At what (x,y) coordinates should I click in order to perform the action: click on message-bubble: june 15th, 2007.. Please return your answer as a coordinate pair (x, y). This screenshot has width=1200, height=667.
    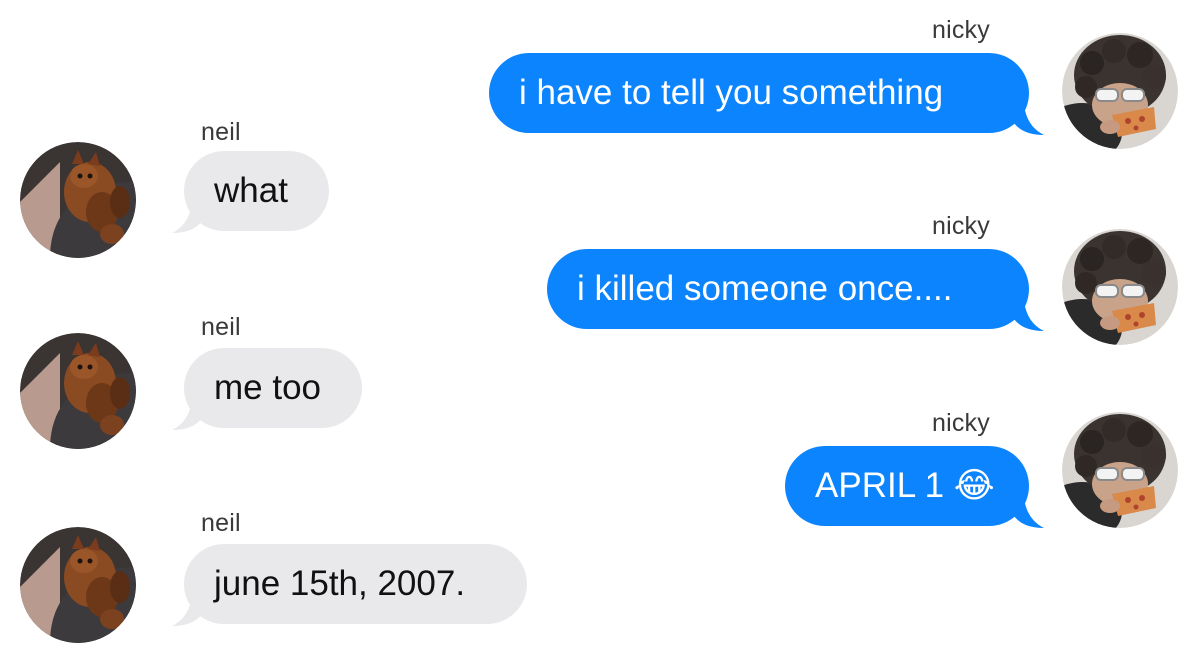
    Looking at the image, I should click on (355, 584).